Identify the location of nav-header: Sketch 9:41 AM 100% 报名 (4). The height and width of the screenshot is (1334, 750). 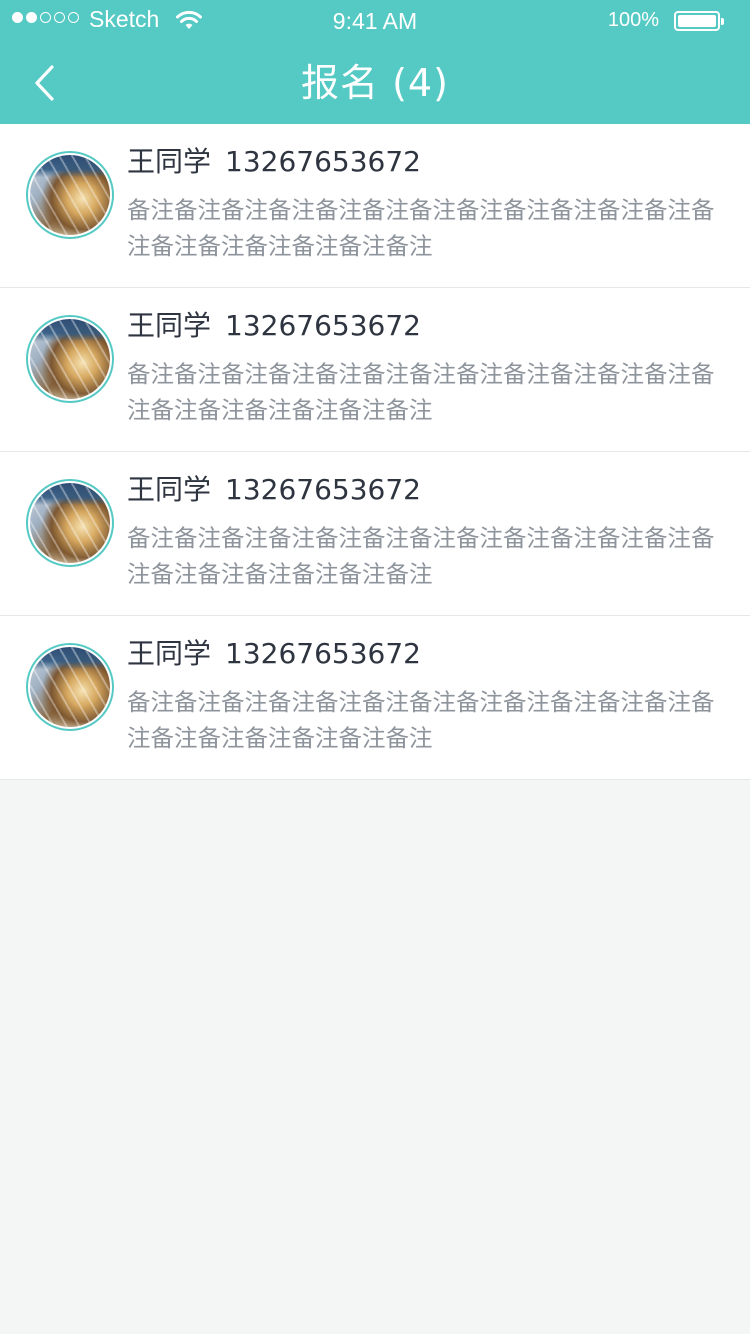
(375, 62).